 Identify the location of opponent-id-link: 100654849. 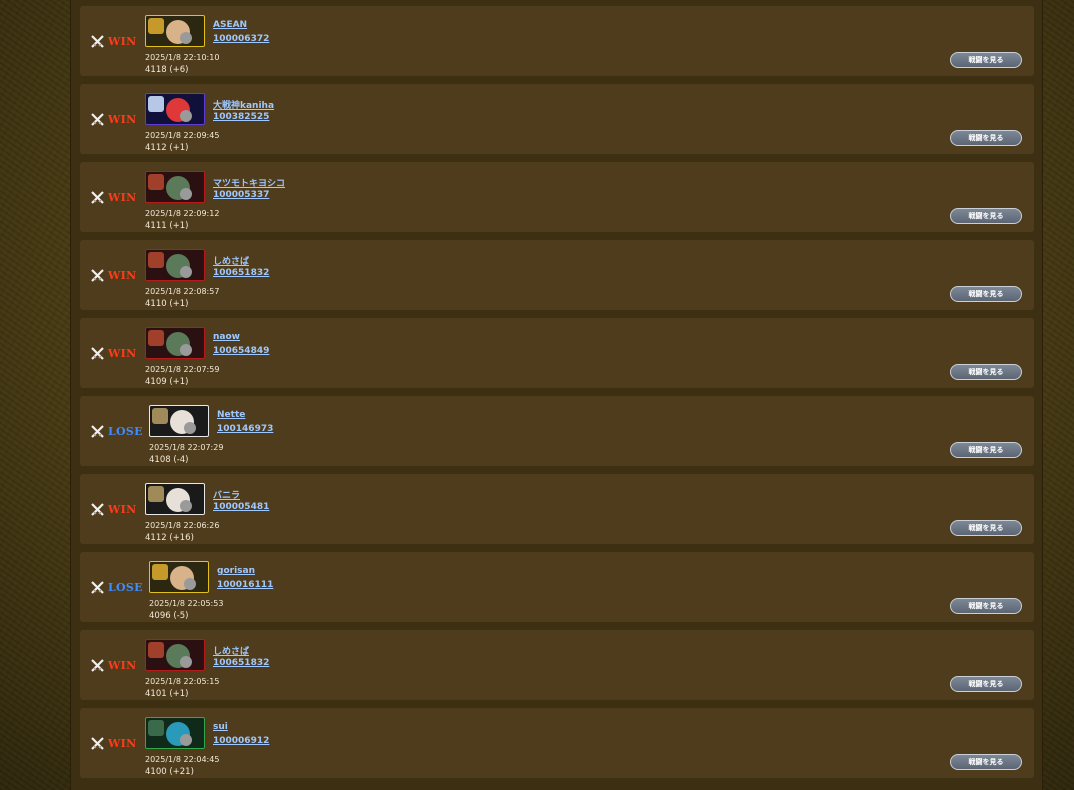
(241, 351).